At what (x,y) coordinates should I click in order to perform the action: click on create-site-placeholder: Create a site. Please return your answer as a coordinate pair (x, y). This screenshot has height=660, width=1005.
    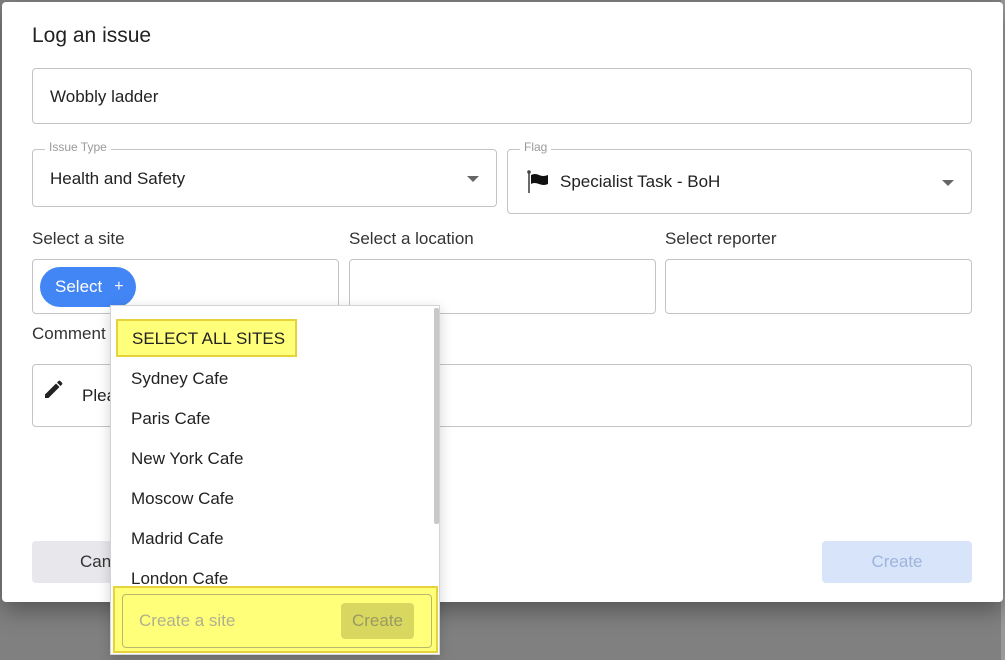
    Looking at the image, I should click on (187, 620).